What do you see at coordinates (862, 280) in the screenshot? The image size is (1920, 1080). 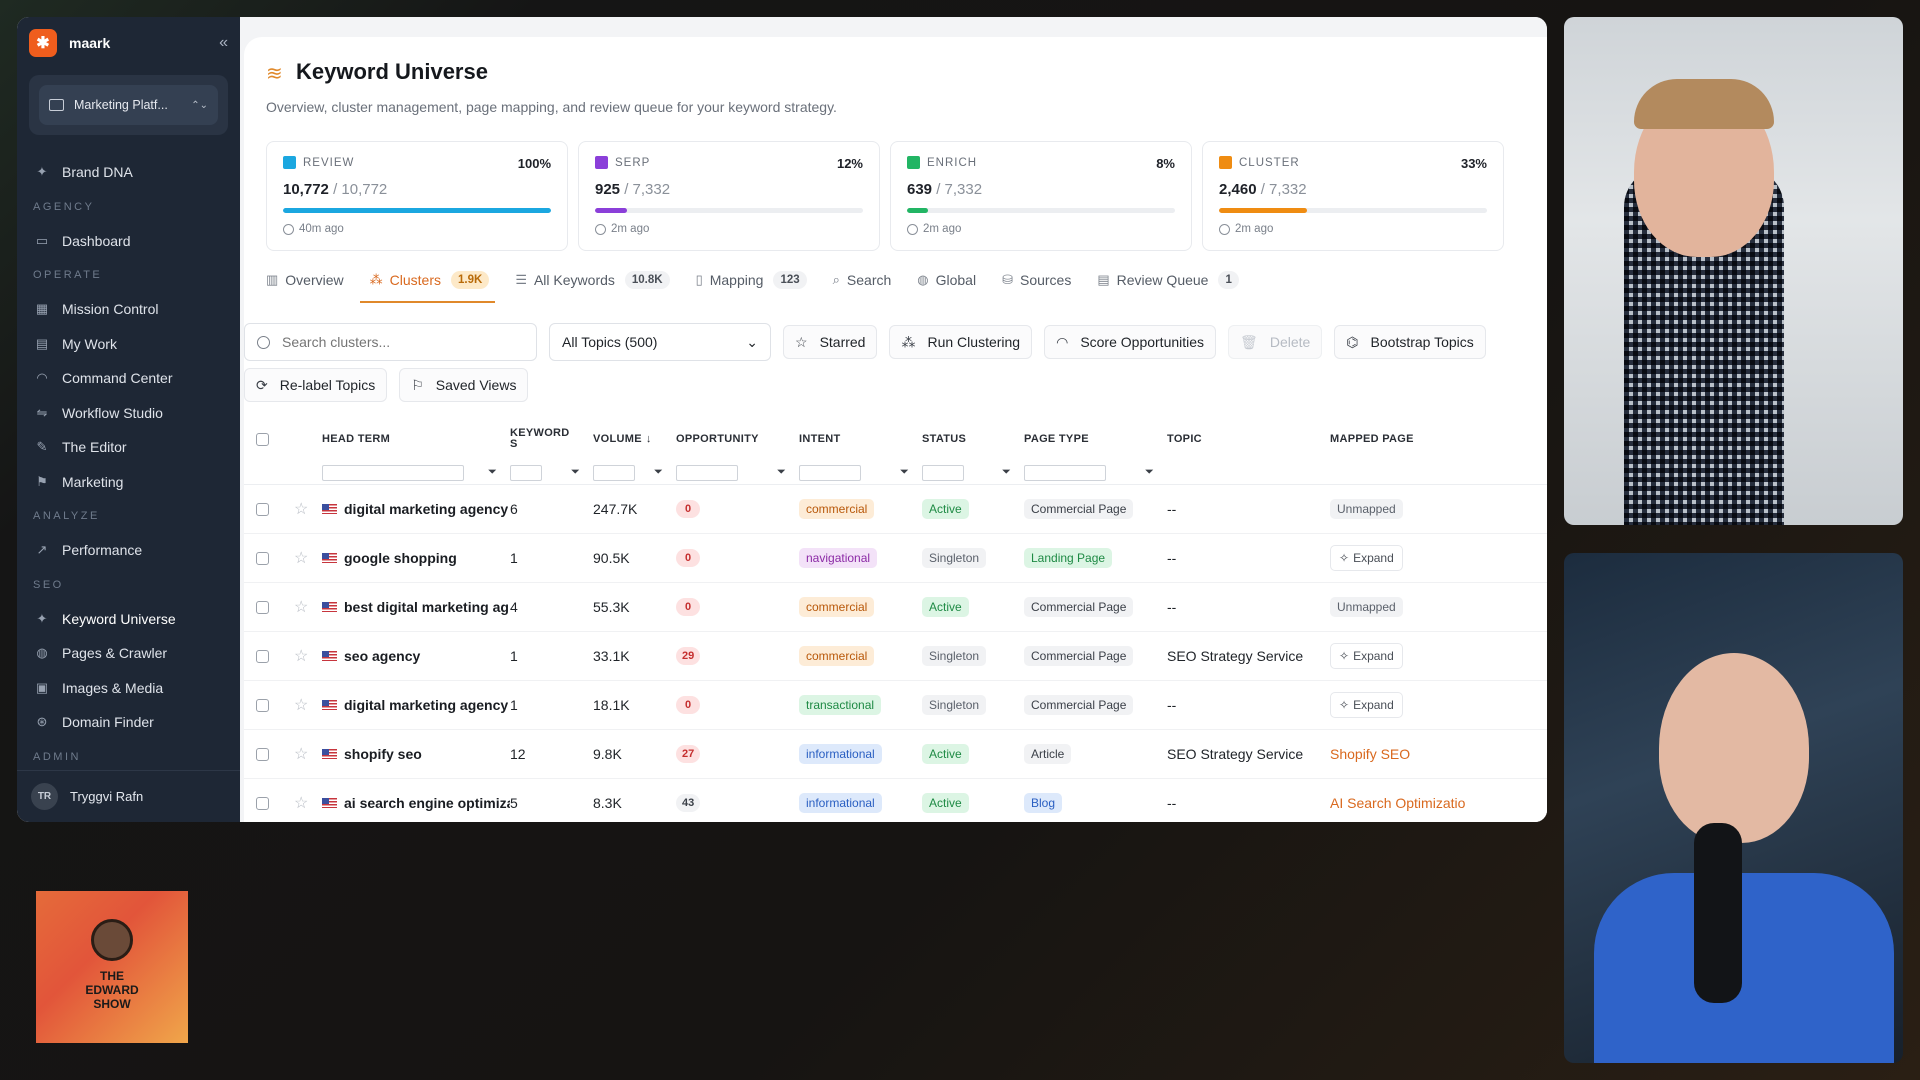 I see `tab-search: ⌕ Search` at bounding box center [862, 280].